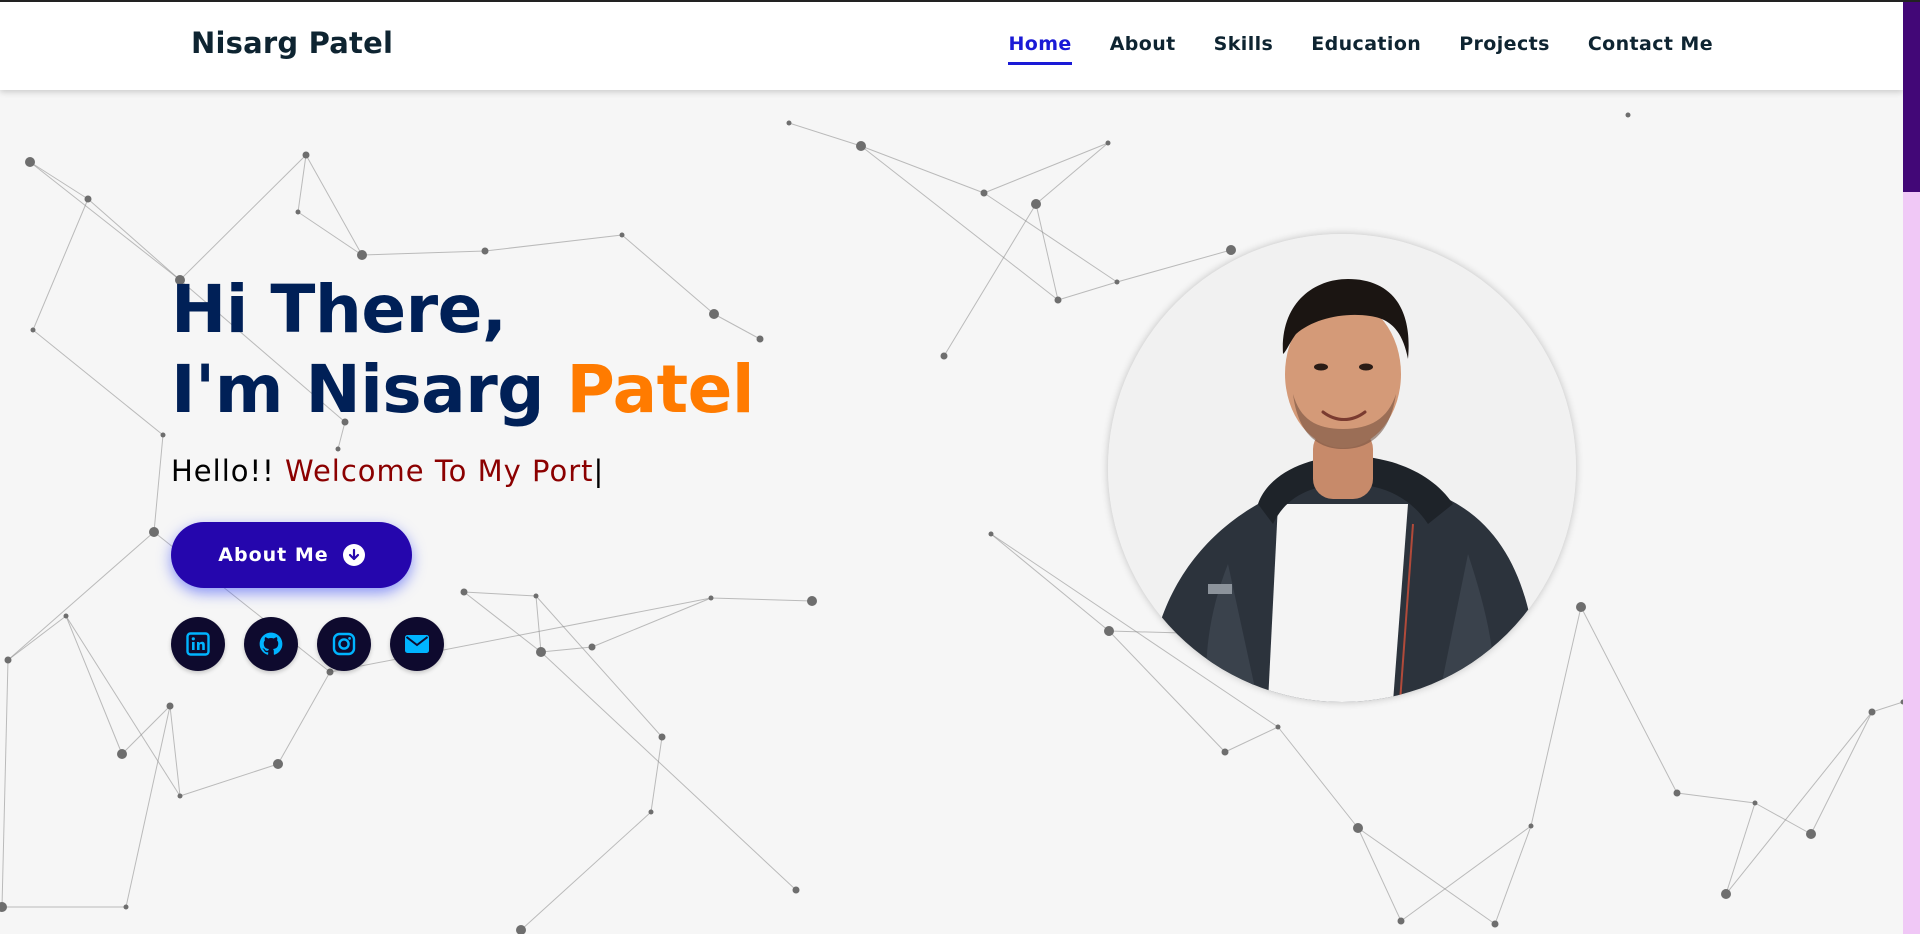 This screenshot has height=934, width=1920. What do you see at coordinates (292, 43) in the screenshot?
I see `brand-logo: Nisarg Patel` at bounding box center [292, 43].